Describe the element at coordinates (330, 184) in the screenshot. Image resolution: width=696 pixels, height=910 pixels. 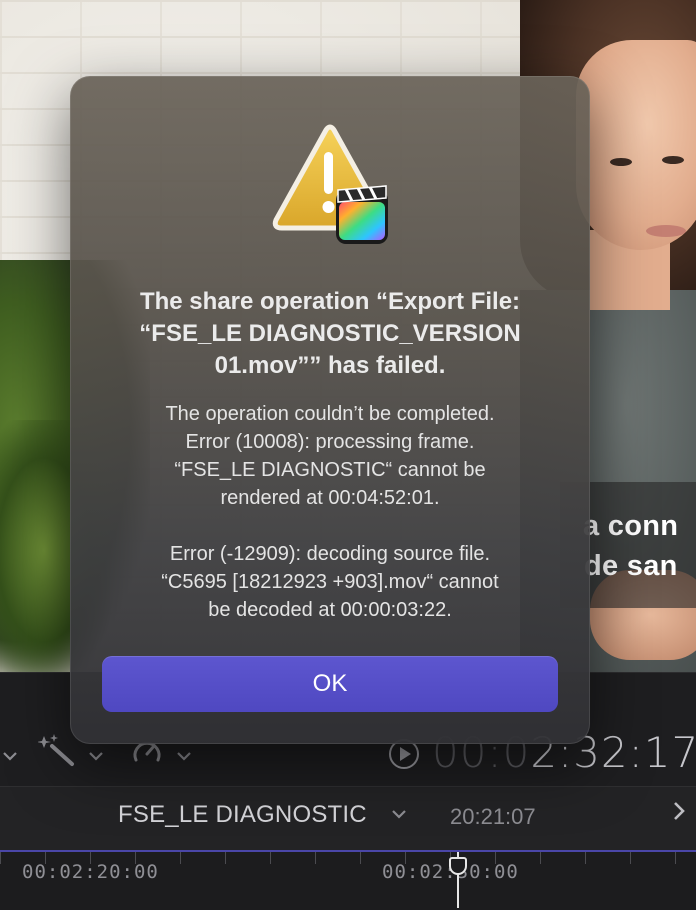
I see `warning-triangle-with-final-cut-icon` at that location.